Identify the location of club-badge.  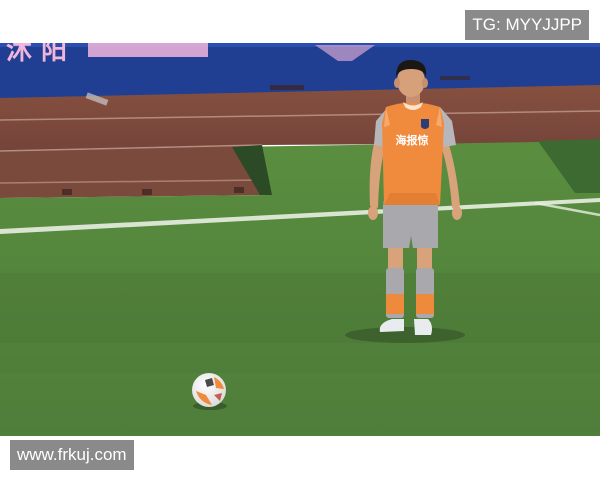
(425, 124).